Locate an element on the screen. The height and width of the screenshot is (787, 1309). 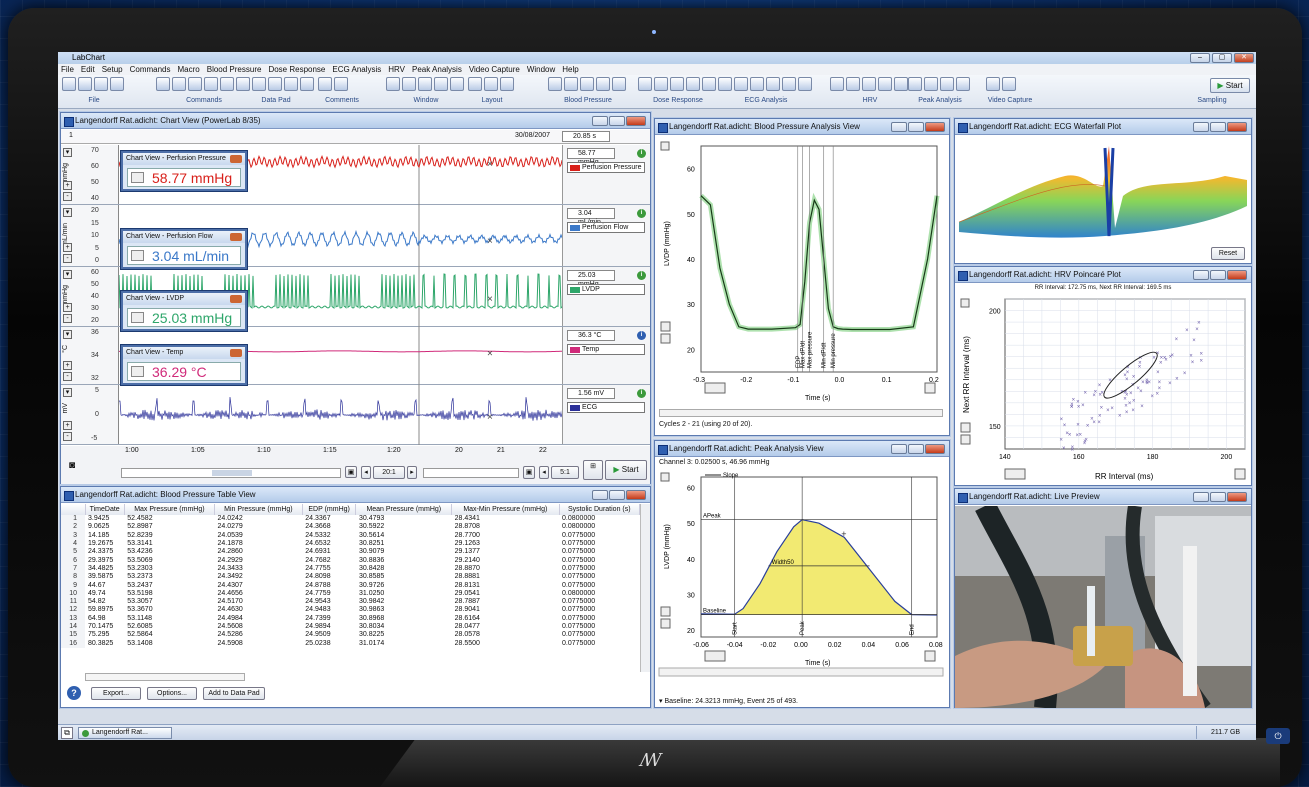
scroll-right-button: ▸ is located at coordinates (412, 472).